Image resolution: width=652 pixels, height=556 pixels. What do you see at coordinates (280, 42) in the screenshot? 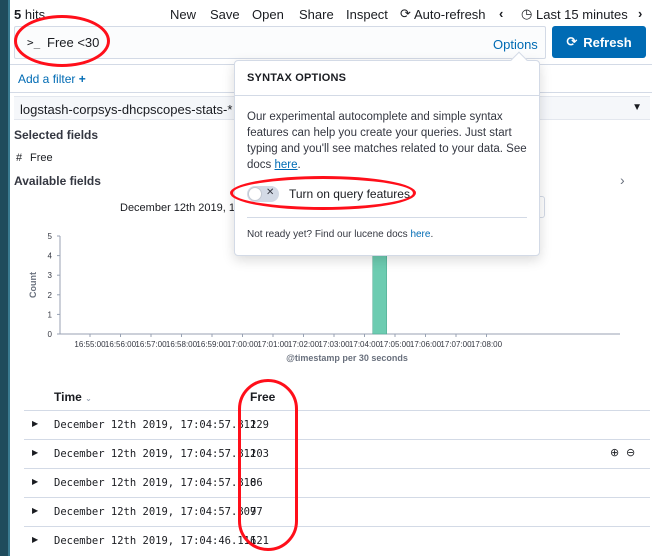
I see `query-input-box: >_ Free <30 Options` at bounding box center [280, 42].